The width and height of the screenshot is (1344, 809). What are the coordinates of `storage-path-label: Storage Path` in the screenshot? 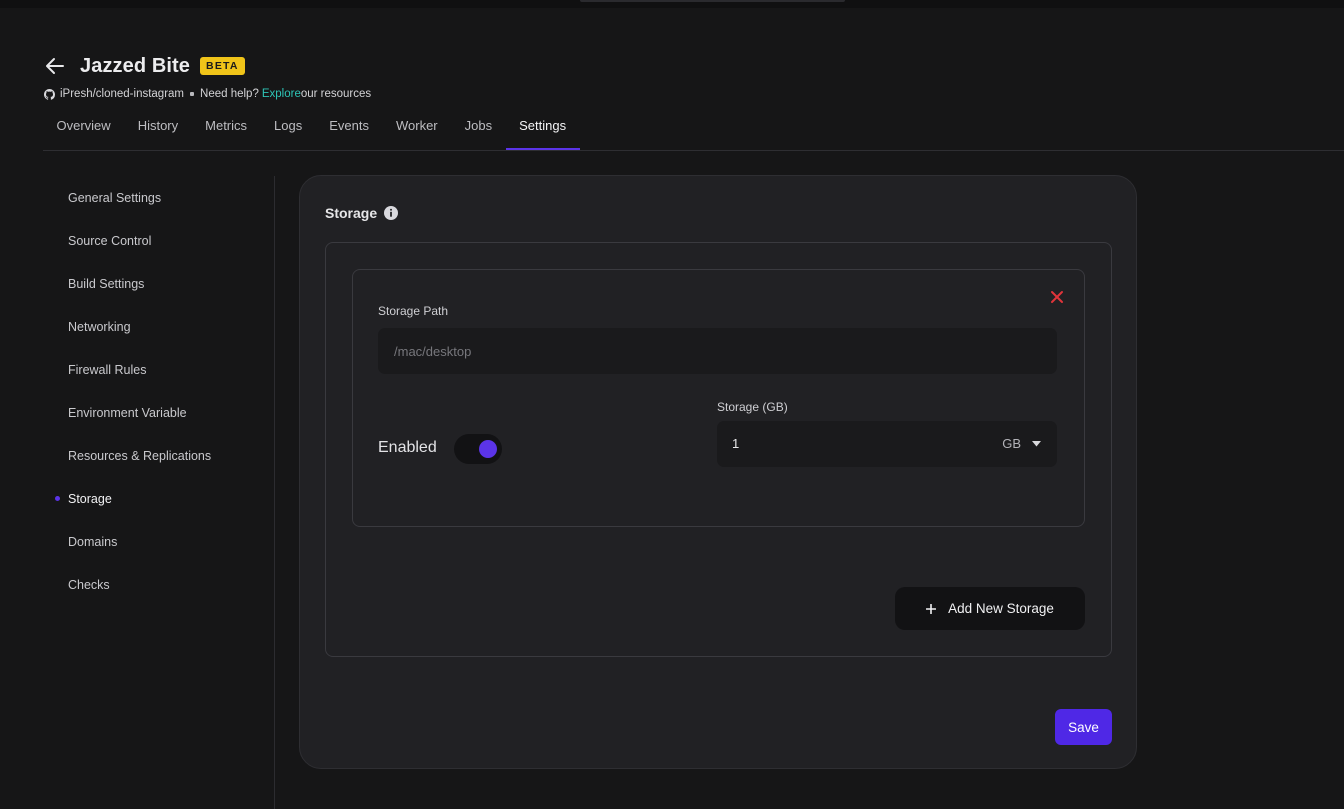 It's located at (413, 311).